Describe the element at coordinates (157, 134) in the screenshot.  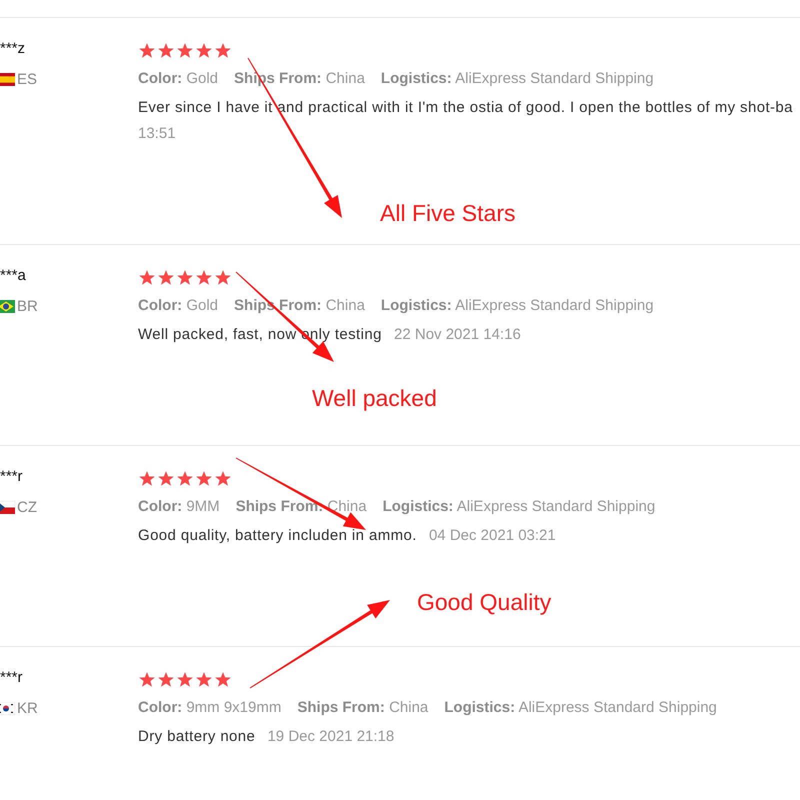
I see `review-date: 13:51` at that location.